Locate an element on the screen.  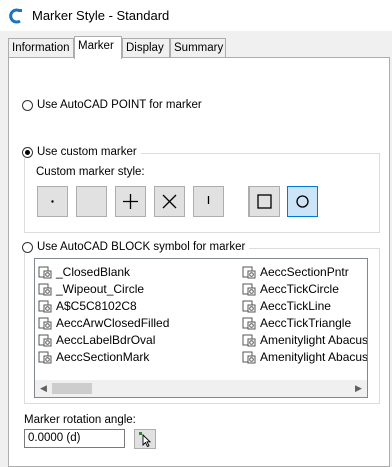
scroll-right-icon: ▶ is located at coordinates (358, 388).